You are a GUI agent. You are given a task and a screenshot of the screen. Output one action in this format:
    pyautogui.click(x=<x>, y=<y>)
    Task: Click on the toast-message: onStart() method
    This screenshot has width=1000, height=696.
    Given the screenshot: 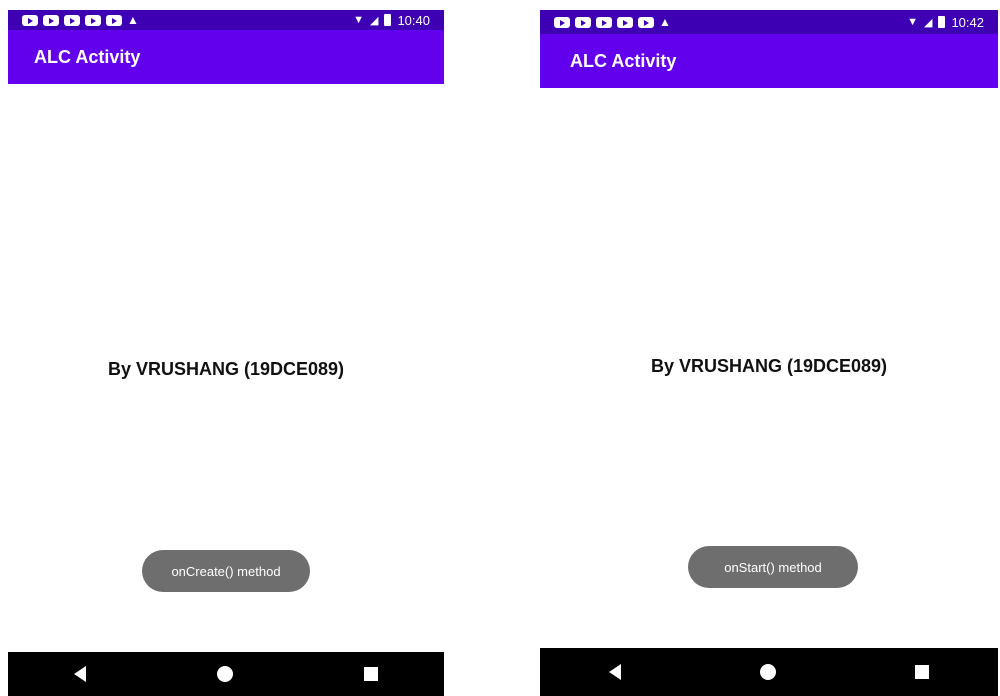 What is the action you would take?
    pyautogui.click(x=773, y=567)
    